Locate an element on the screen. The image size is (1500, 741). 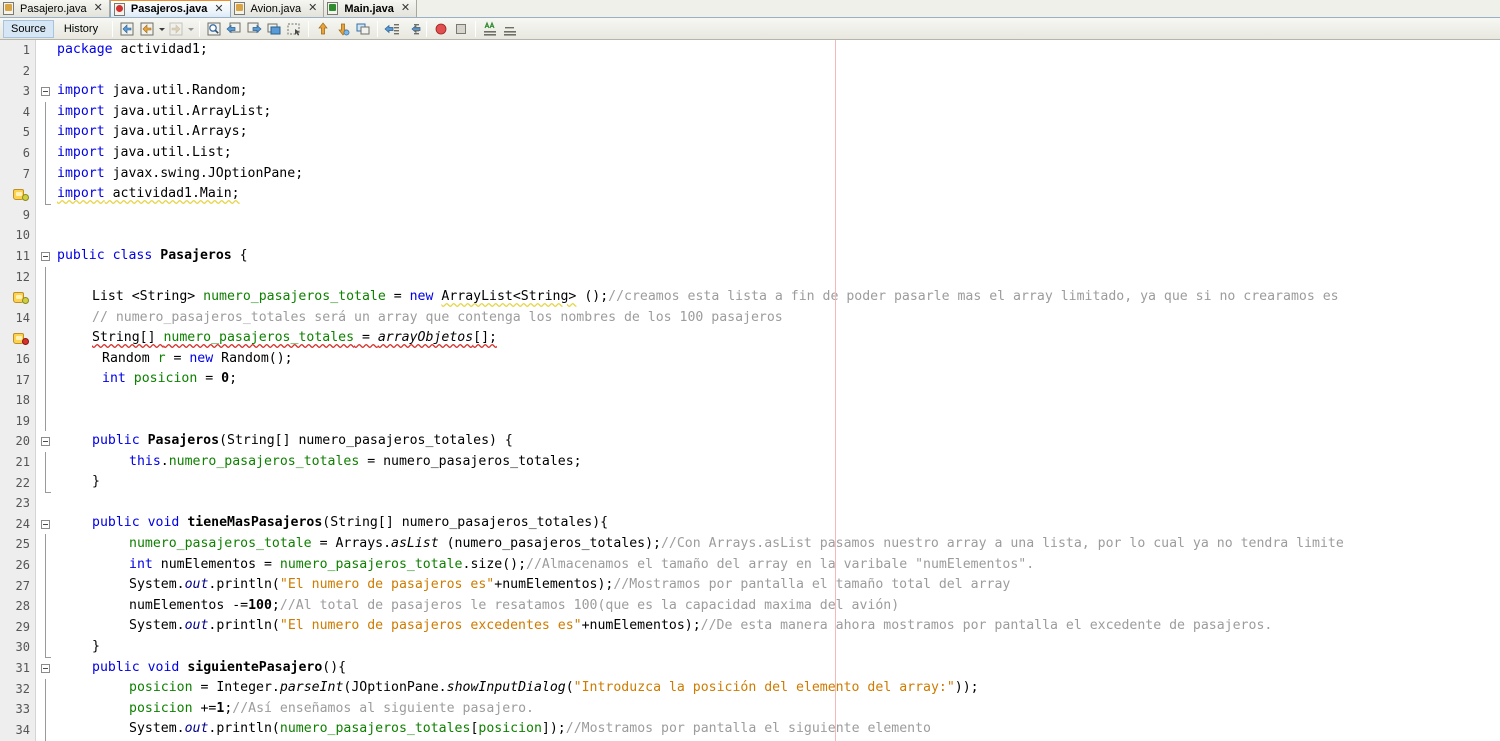
line-number: 30 is located at coordinates (22, 647).